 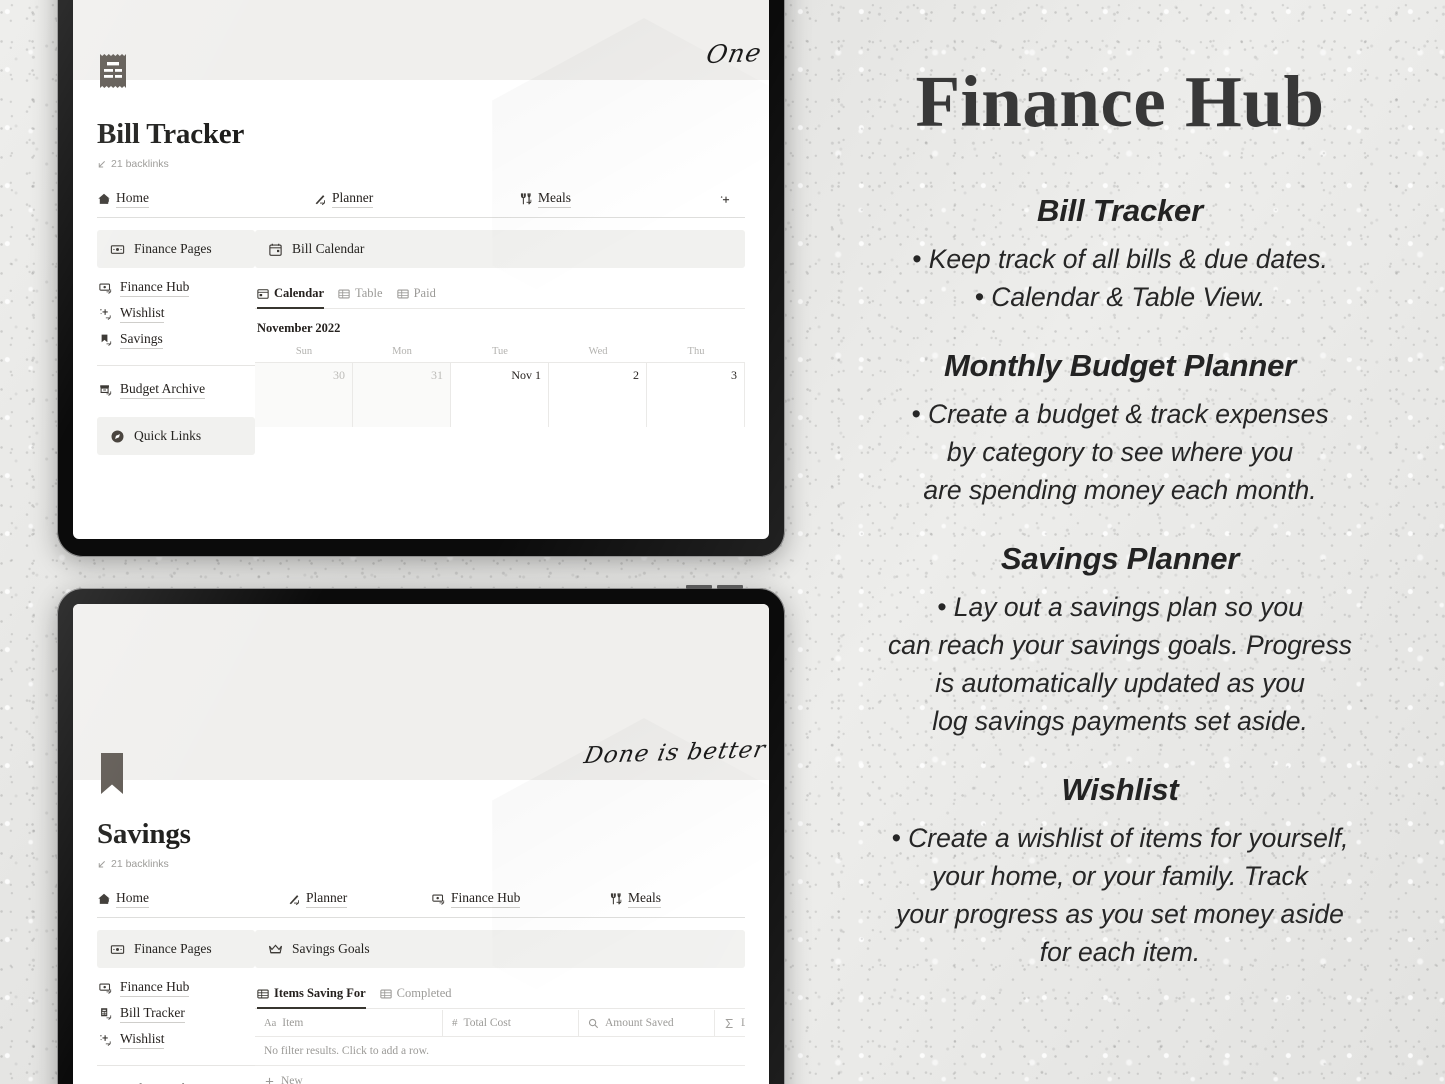 I want to click on calendar-day-cell: 30, so click(x=304, y=395).